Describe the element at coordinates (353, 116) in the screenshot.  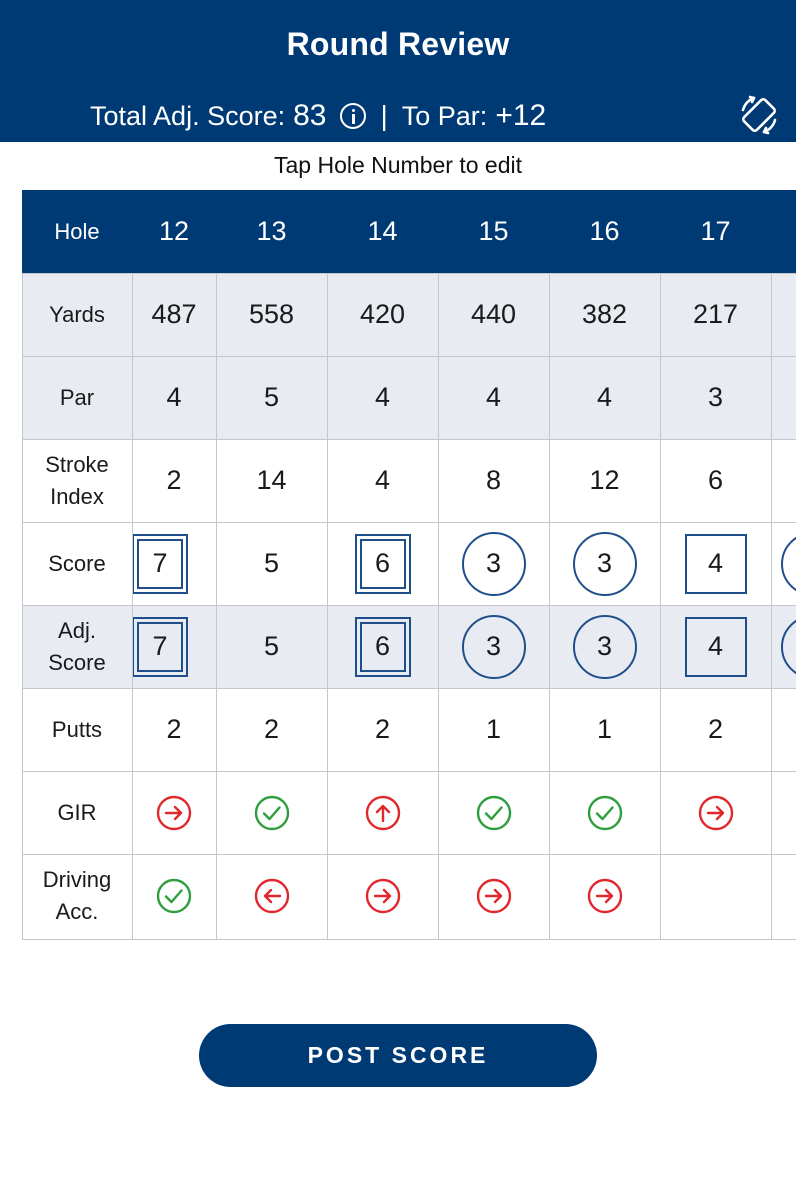
I see `info-icon` at that location.